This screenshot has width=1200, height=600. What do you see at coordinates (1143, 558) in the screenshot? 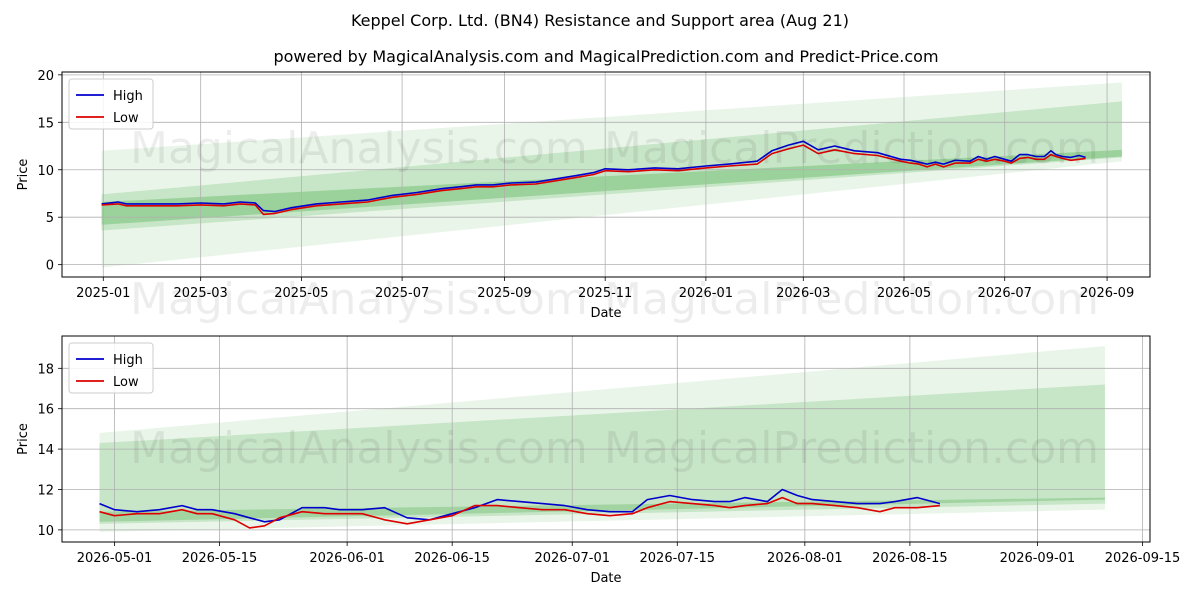
I see `x-tick-label: 2026-09-15` at bounding box center [1143, 558].